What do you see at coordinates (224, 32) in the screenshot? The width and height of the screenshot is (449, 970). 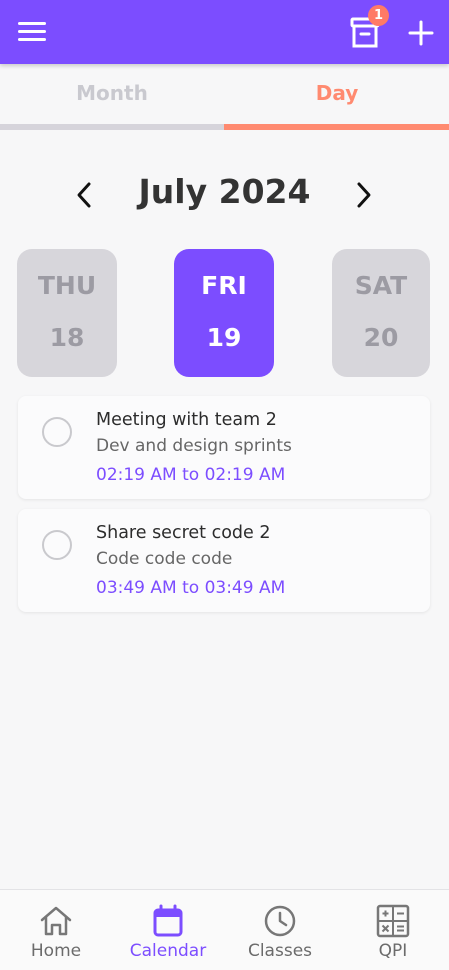 I see `top-app-bar: 1` at bounding box center [224, 32].